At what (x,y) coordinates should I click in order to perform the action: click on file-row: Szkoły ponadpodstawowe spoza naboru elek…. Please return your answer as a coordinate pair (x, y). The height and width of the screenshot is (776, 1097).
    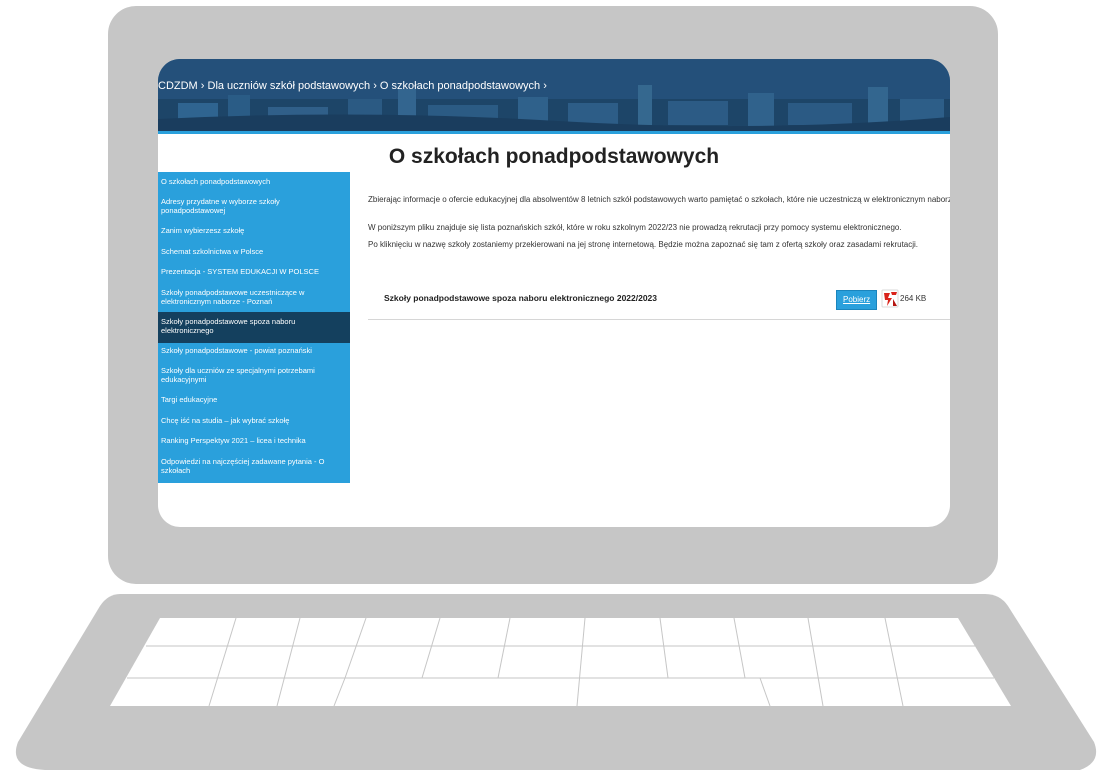
    Looking at the image, I should click on (659, 301).